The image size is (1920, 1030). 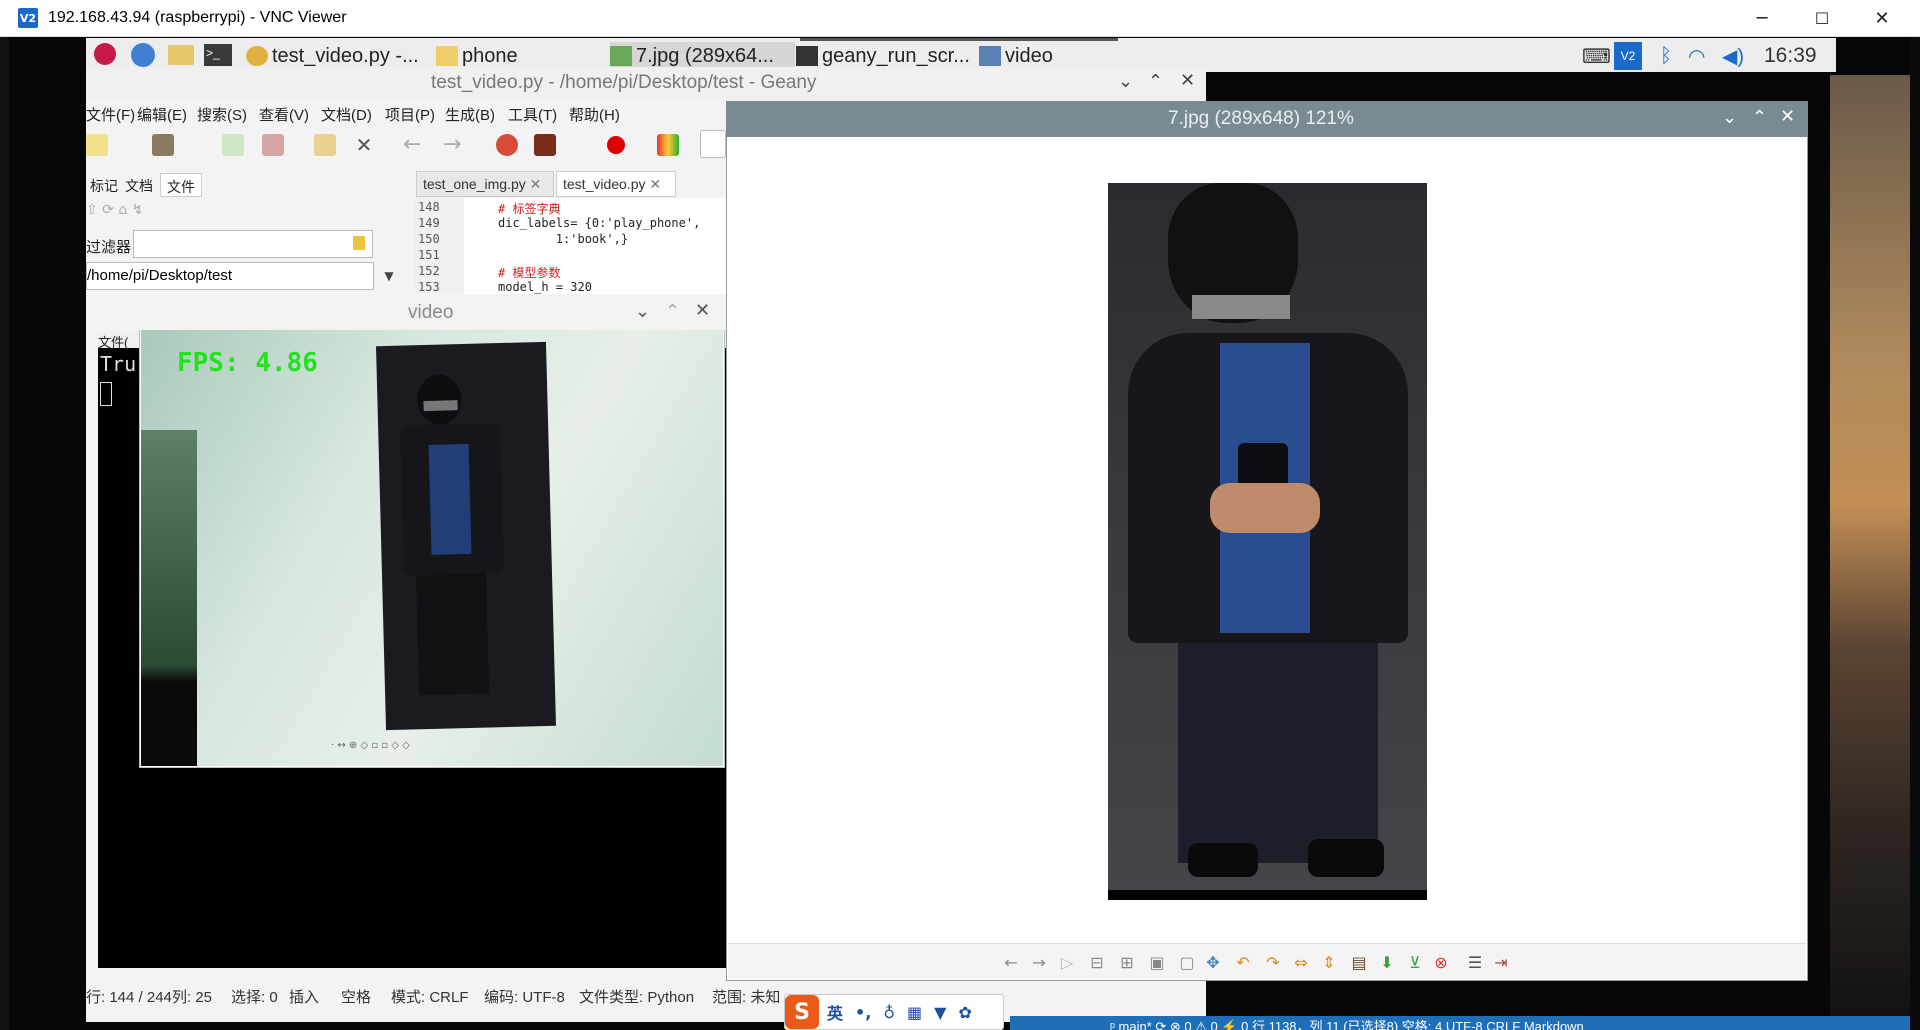 I want to click on stop-icon, so click(x=616, y=145).